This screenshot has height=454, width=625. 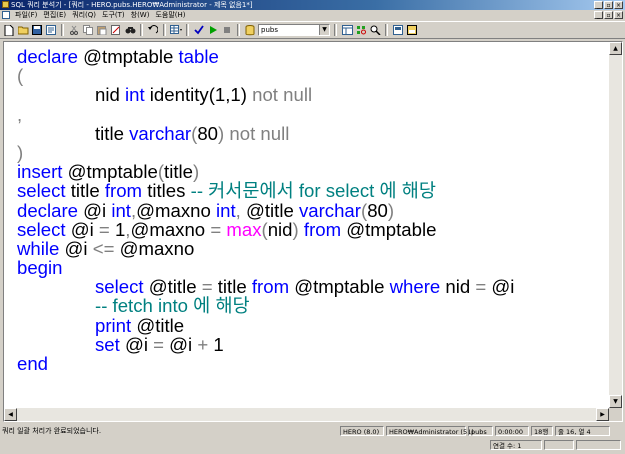 I want to click on code-line-6: ), so click(x=20, y=152).